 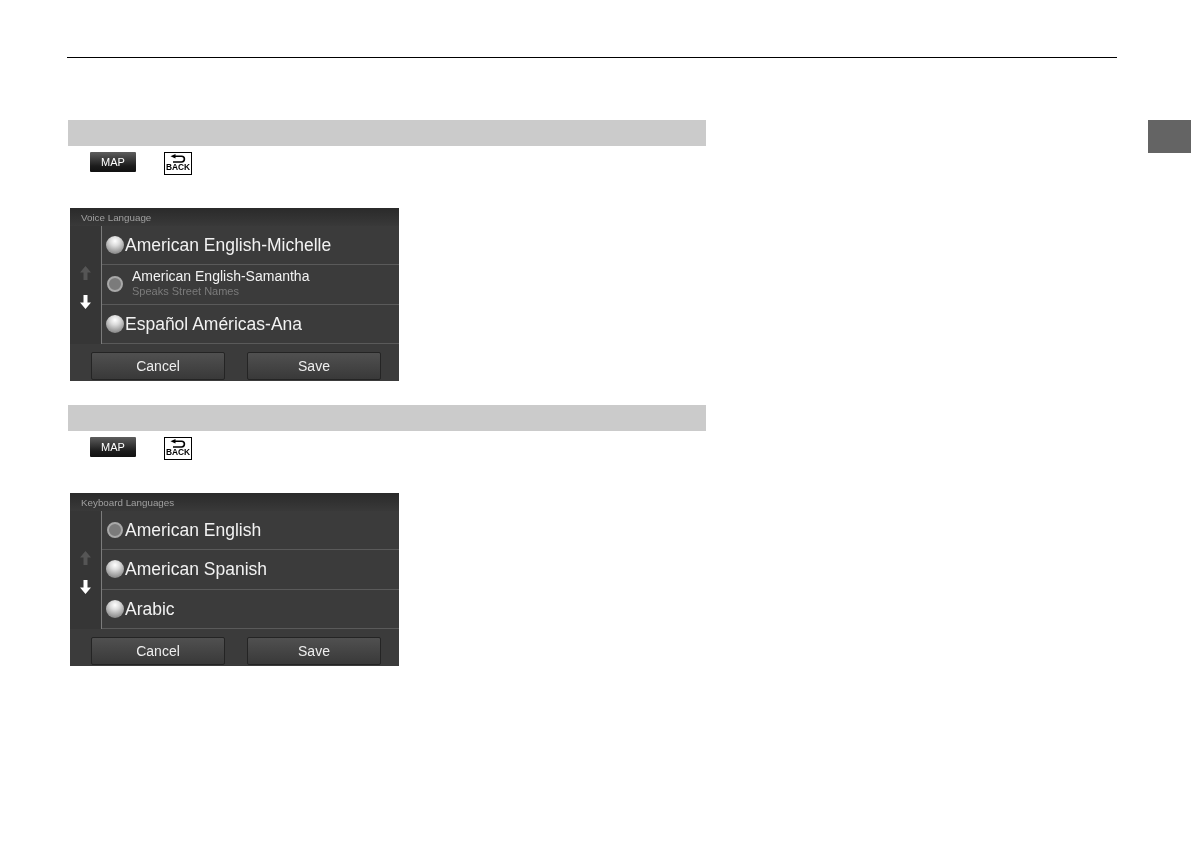 What do you see at coordinates (193, 530) in the screenshot?
I see `option-label: American English` at bounding box center [193, 530].